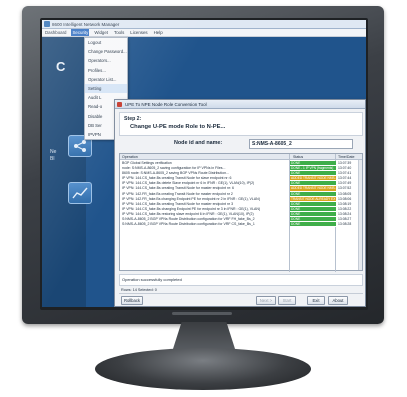  Describe the element at coordinates (80, 146) in the screenshot. I see `network-icon` at that location.